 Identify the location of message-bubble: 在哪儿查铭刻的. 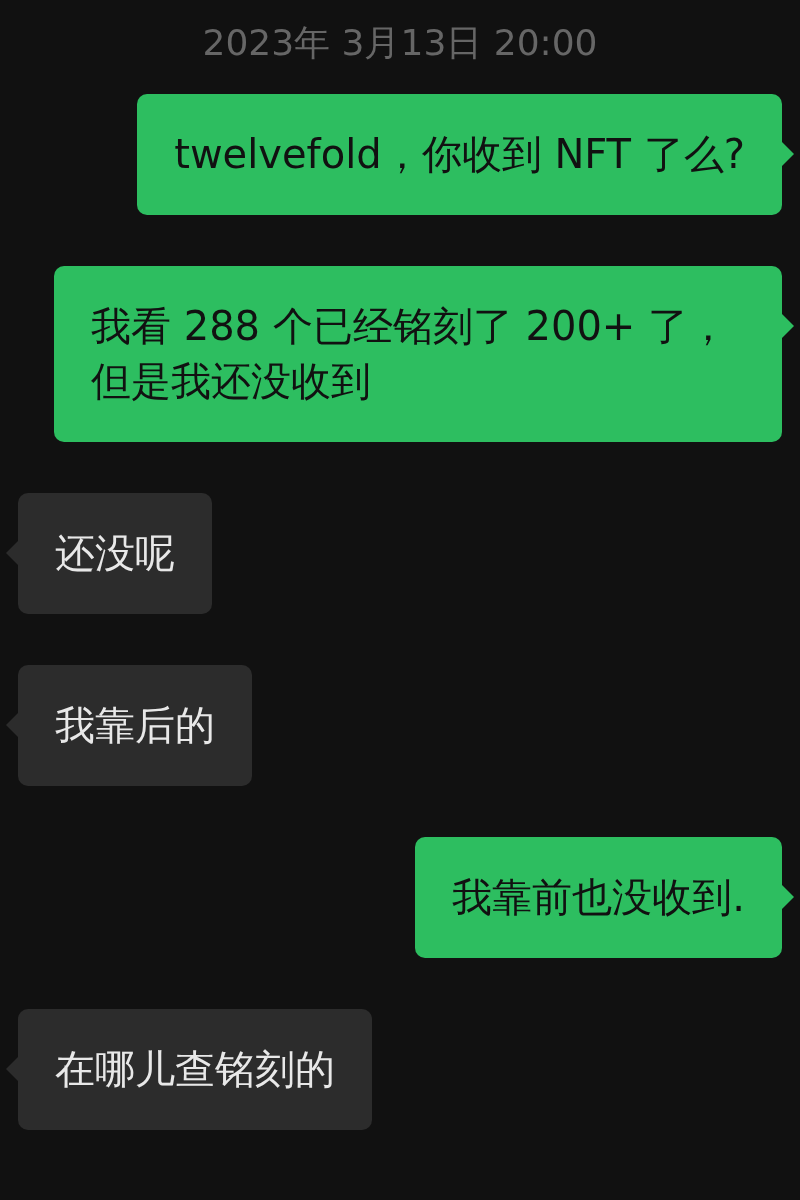
(195, 1069).